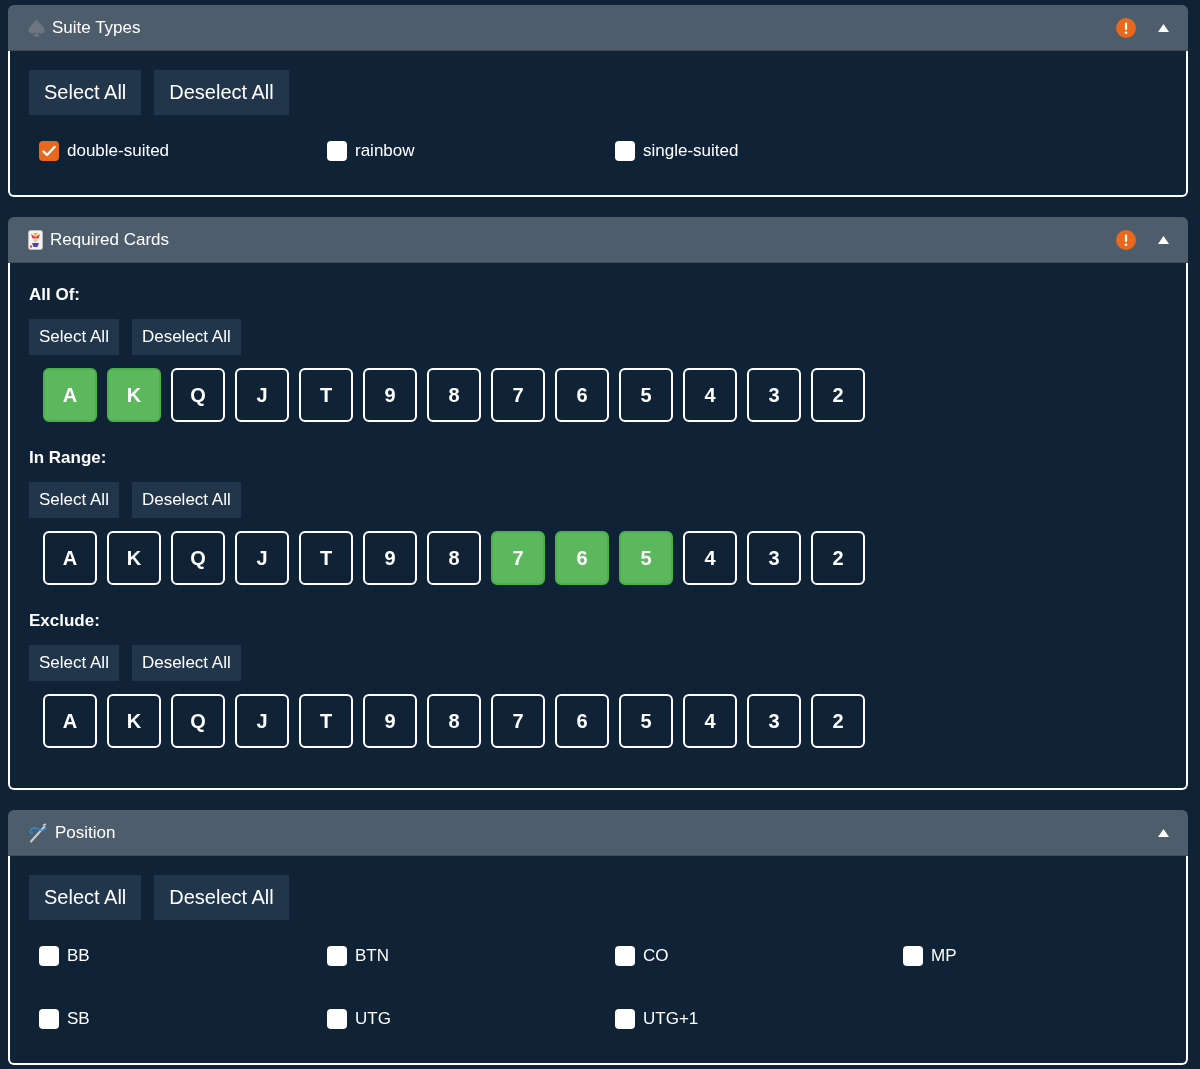 This screenshot has width=1200, height=1069. I want to click on needle-icon, so click(38, 832).